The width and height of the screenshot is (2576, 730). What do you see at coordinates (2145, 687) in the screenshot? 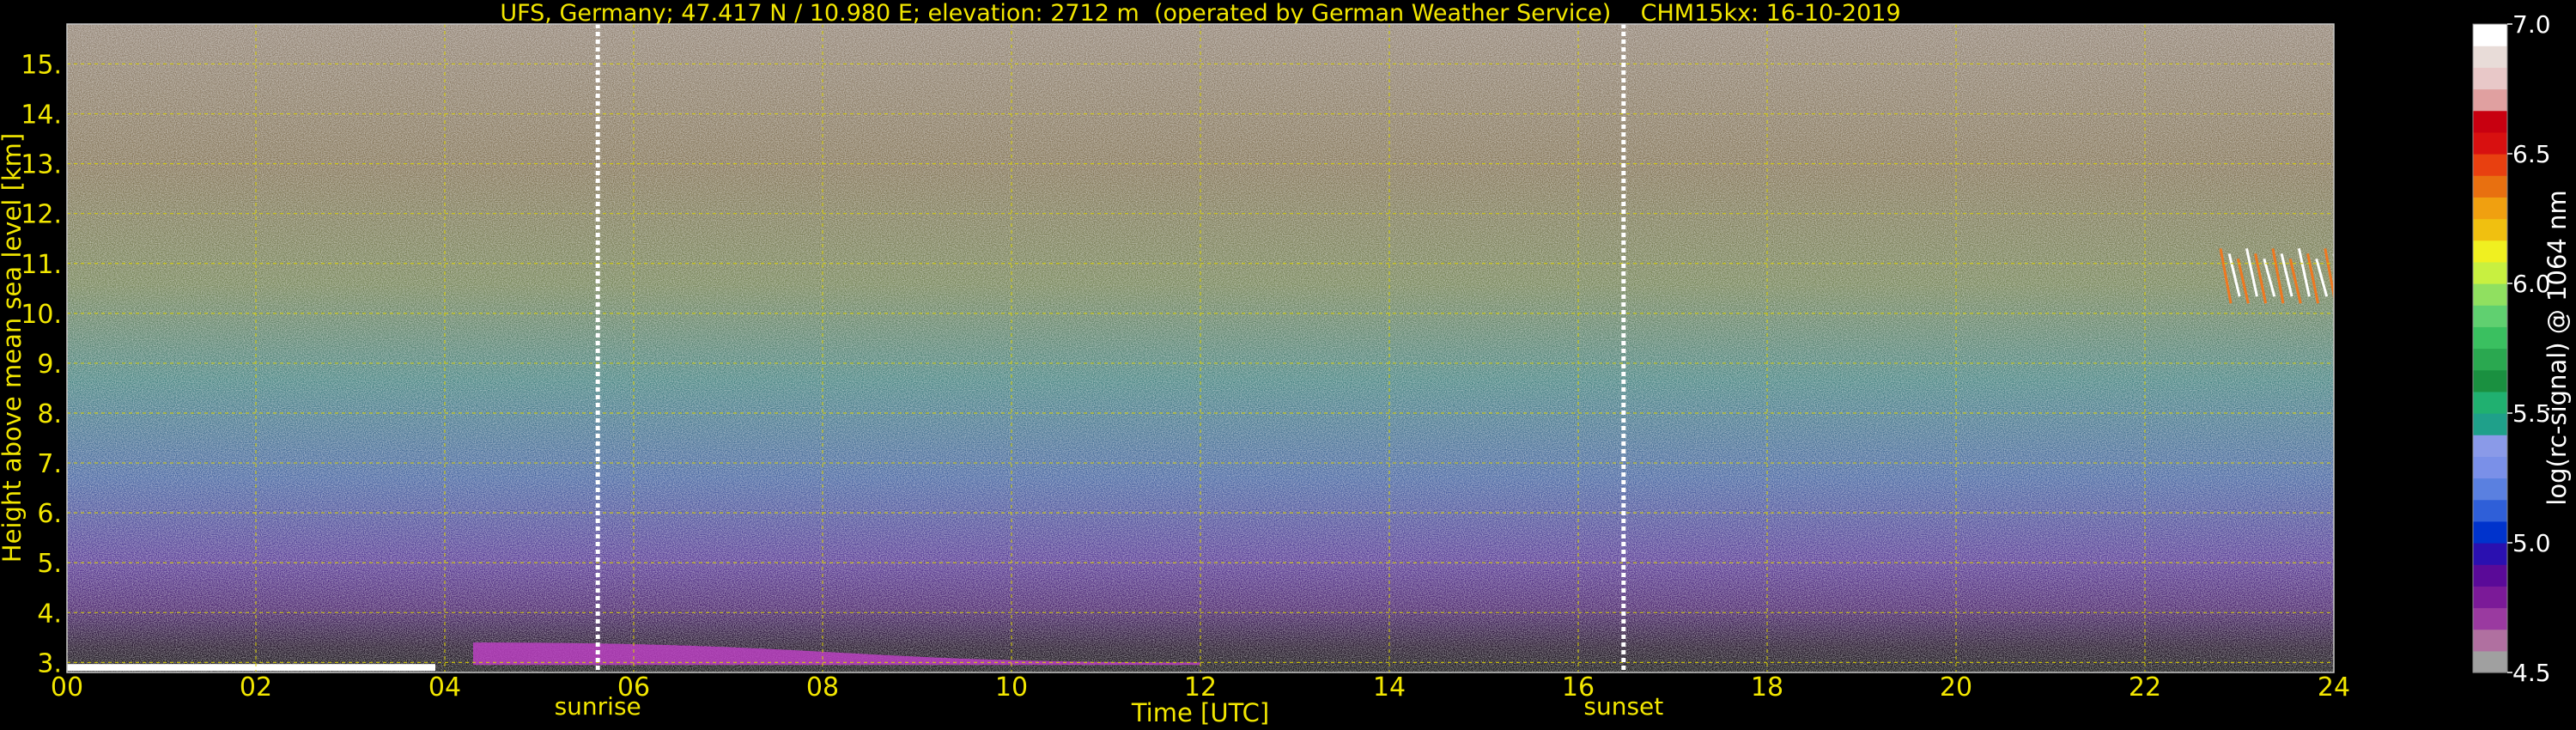
I see `x-tick-label: 22` at bounding box center [2145, 687].